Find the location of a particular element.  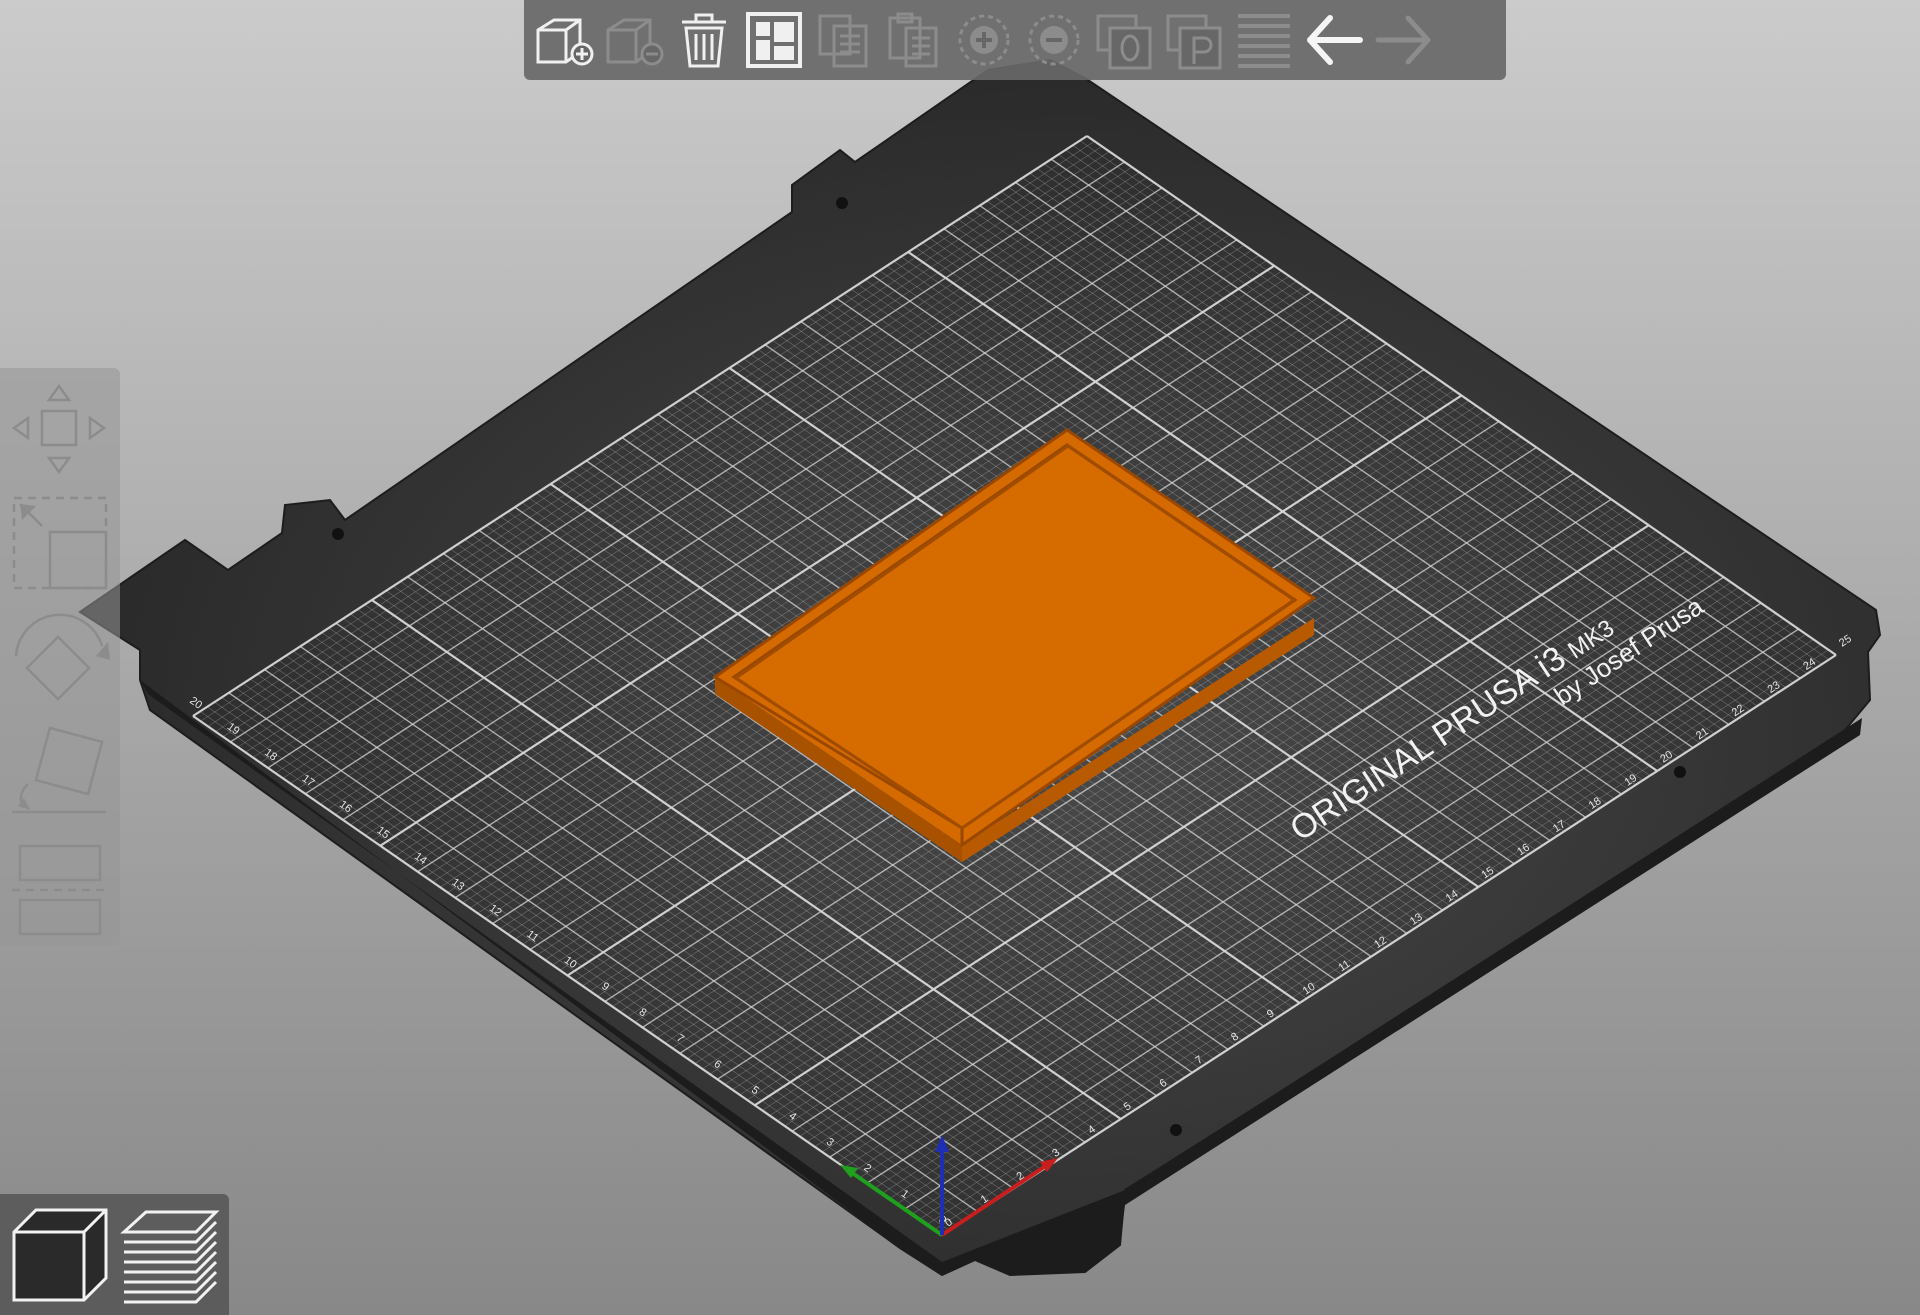

cube-icon is located at coordinates (60, 1255).